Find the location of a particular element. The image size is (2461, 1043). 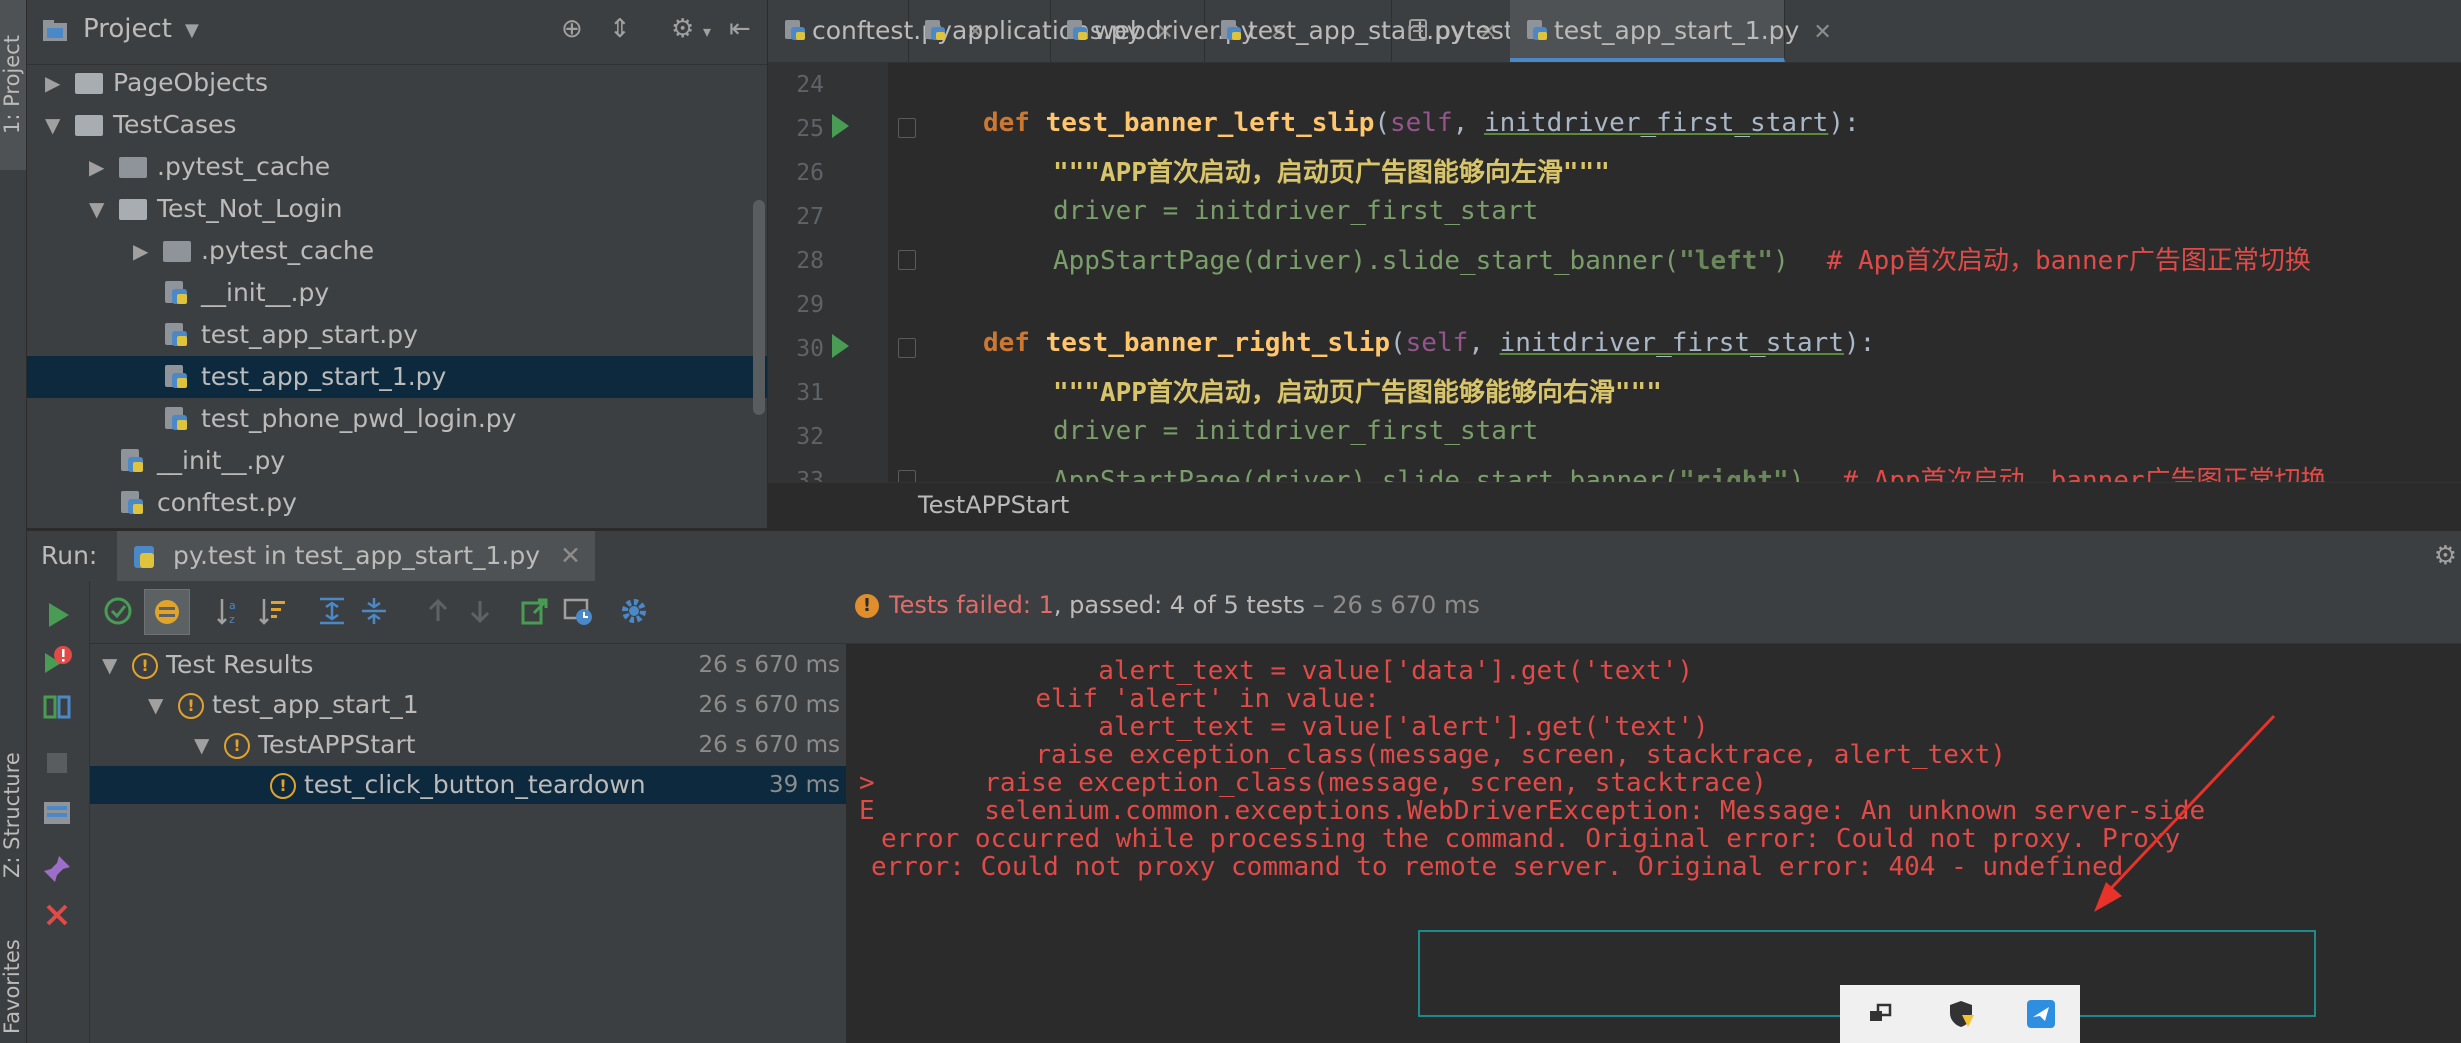

left-tool-strip: 1: Project Z: Structure Favorites is located at coordinates (13, 521).